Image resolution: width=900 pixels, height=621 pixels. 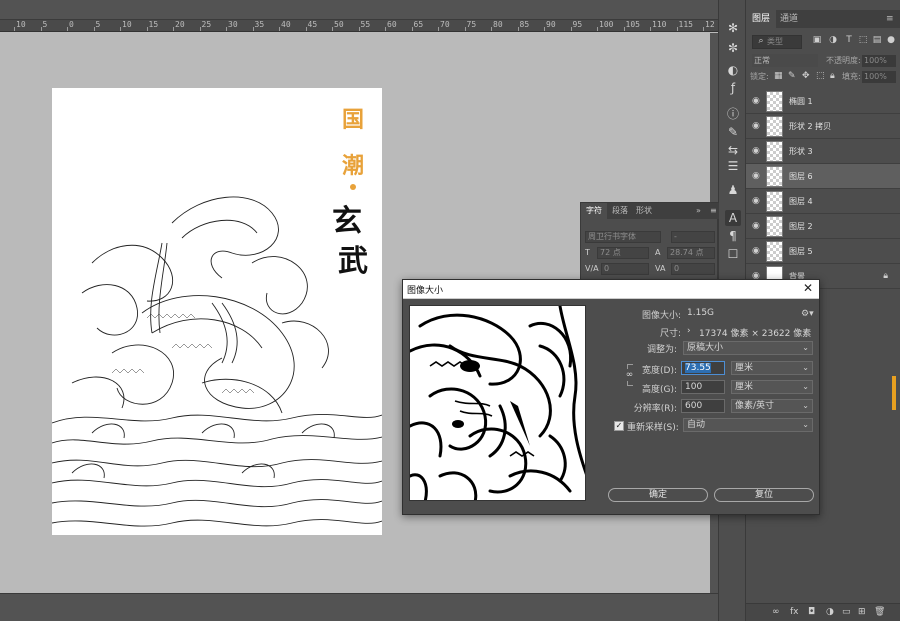 What do you see at coordinates (879, 61) in the screenshot?
I see `opacity-input: 100%` at bounding box center [879, 61].